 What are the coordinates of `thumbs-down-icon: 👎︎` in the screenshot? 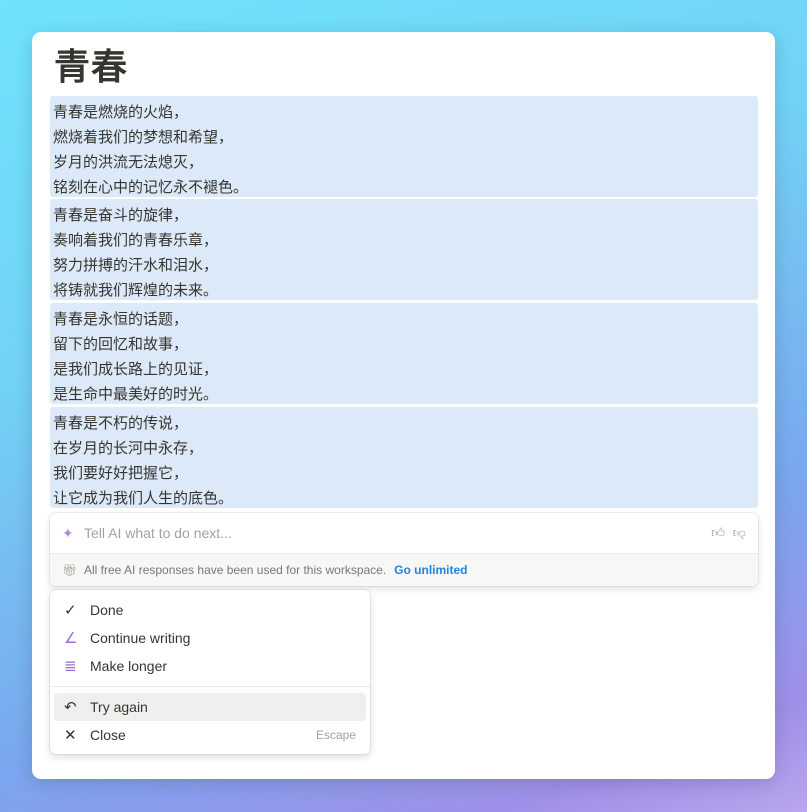 It's located at (739, 533).